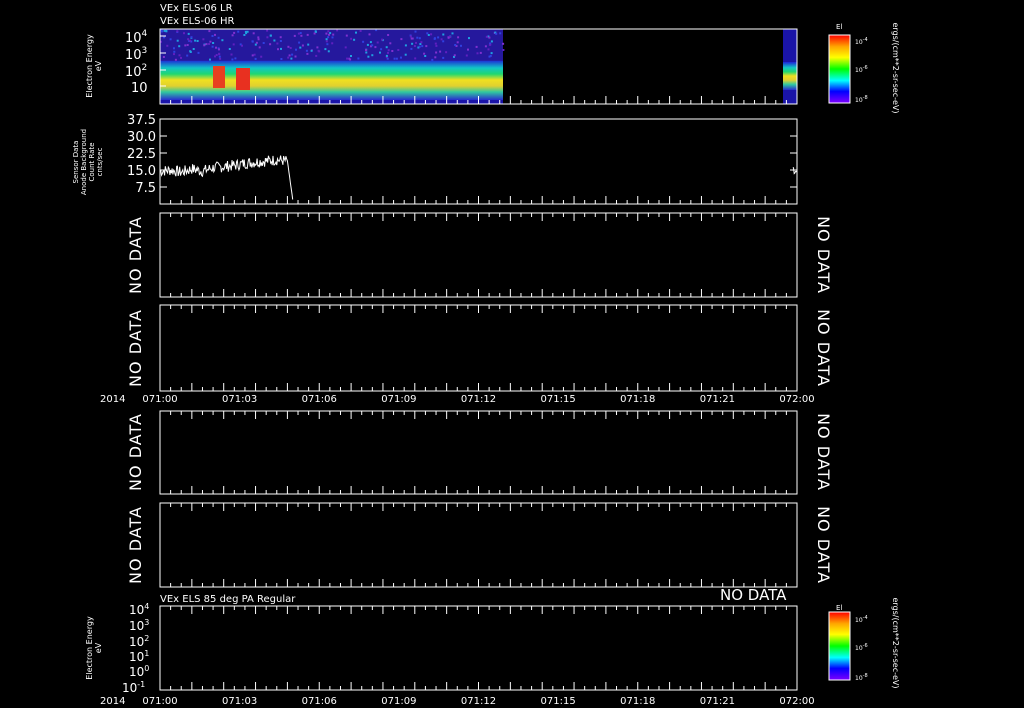 The height and width of the screenshot is (708, 1024). I want to click on bottom-colorbar-title: El, so click(839, 608).